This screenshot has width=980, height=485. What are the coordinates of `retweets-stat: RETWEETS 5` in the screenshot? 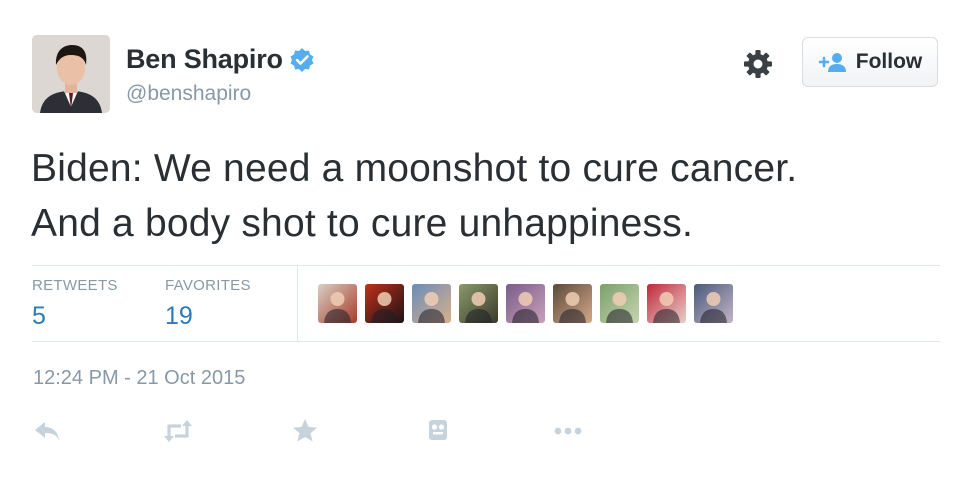 It's located at (75, 304).